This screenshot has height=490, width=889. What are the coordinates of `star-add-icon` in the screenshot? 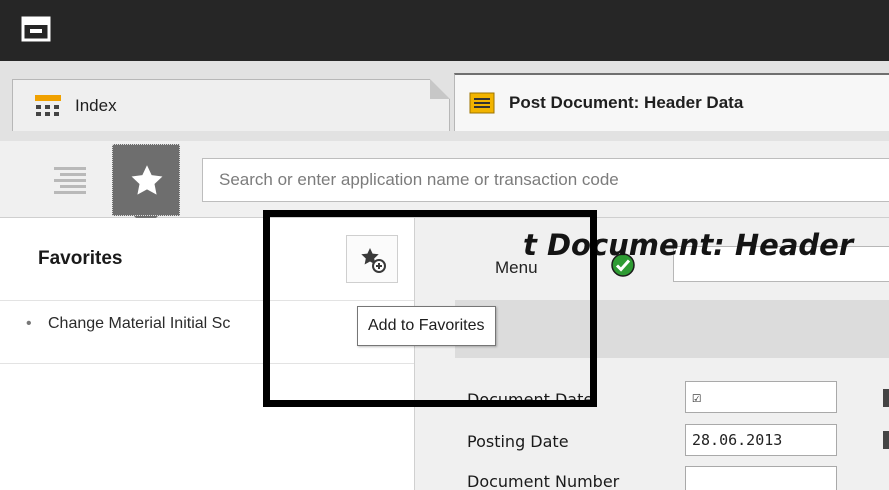 It's located at (373, 260).